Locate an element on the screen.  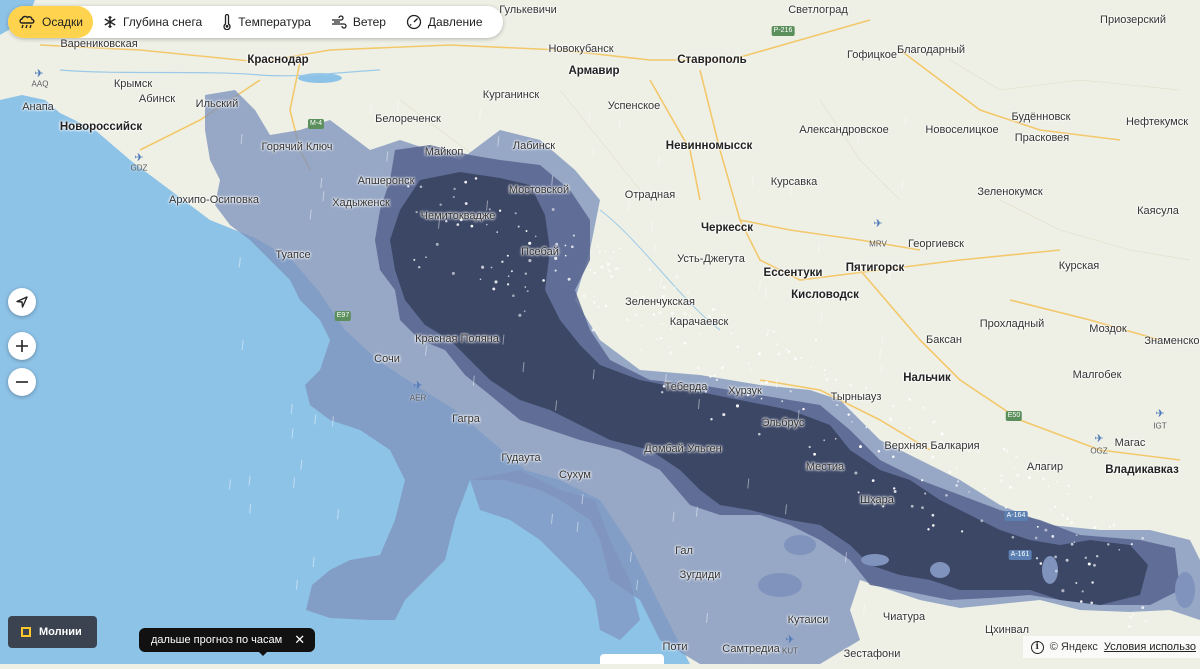
place-label: Чемитоквадже is located at coordinates (458, 216).